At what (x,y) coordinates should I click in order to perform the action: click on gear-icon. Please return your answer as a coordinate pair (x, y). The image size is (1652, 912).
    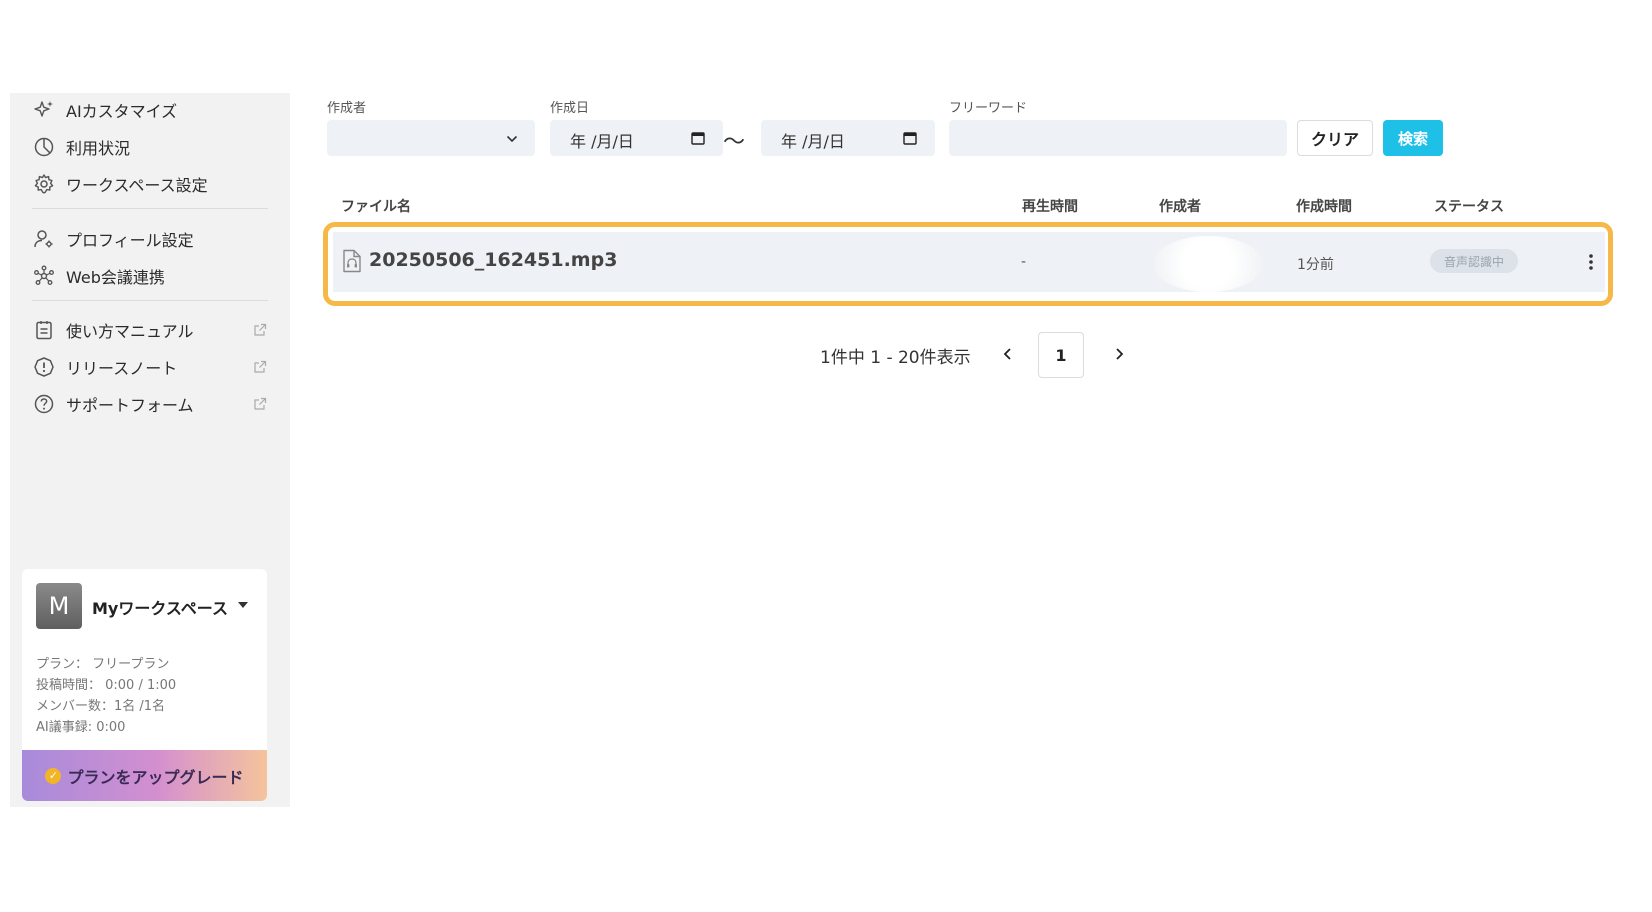
    Looking at the image, I should click on (44, 184).